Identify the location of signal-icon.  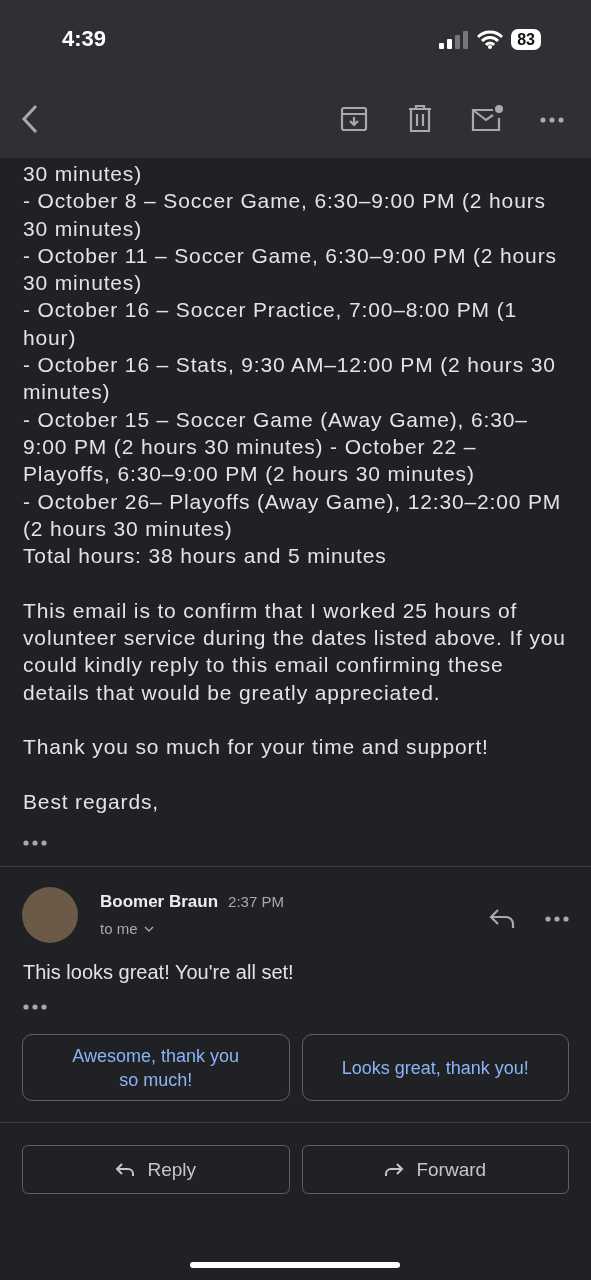
(454, 39).